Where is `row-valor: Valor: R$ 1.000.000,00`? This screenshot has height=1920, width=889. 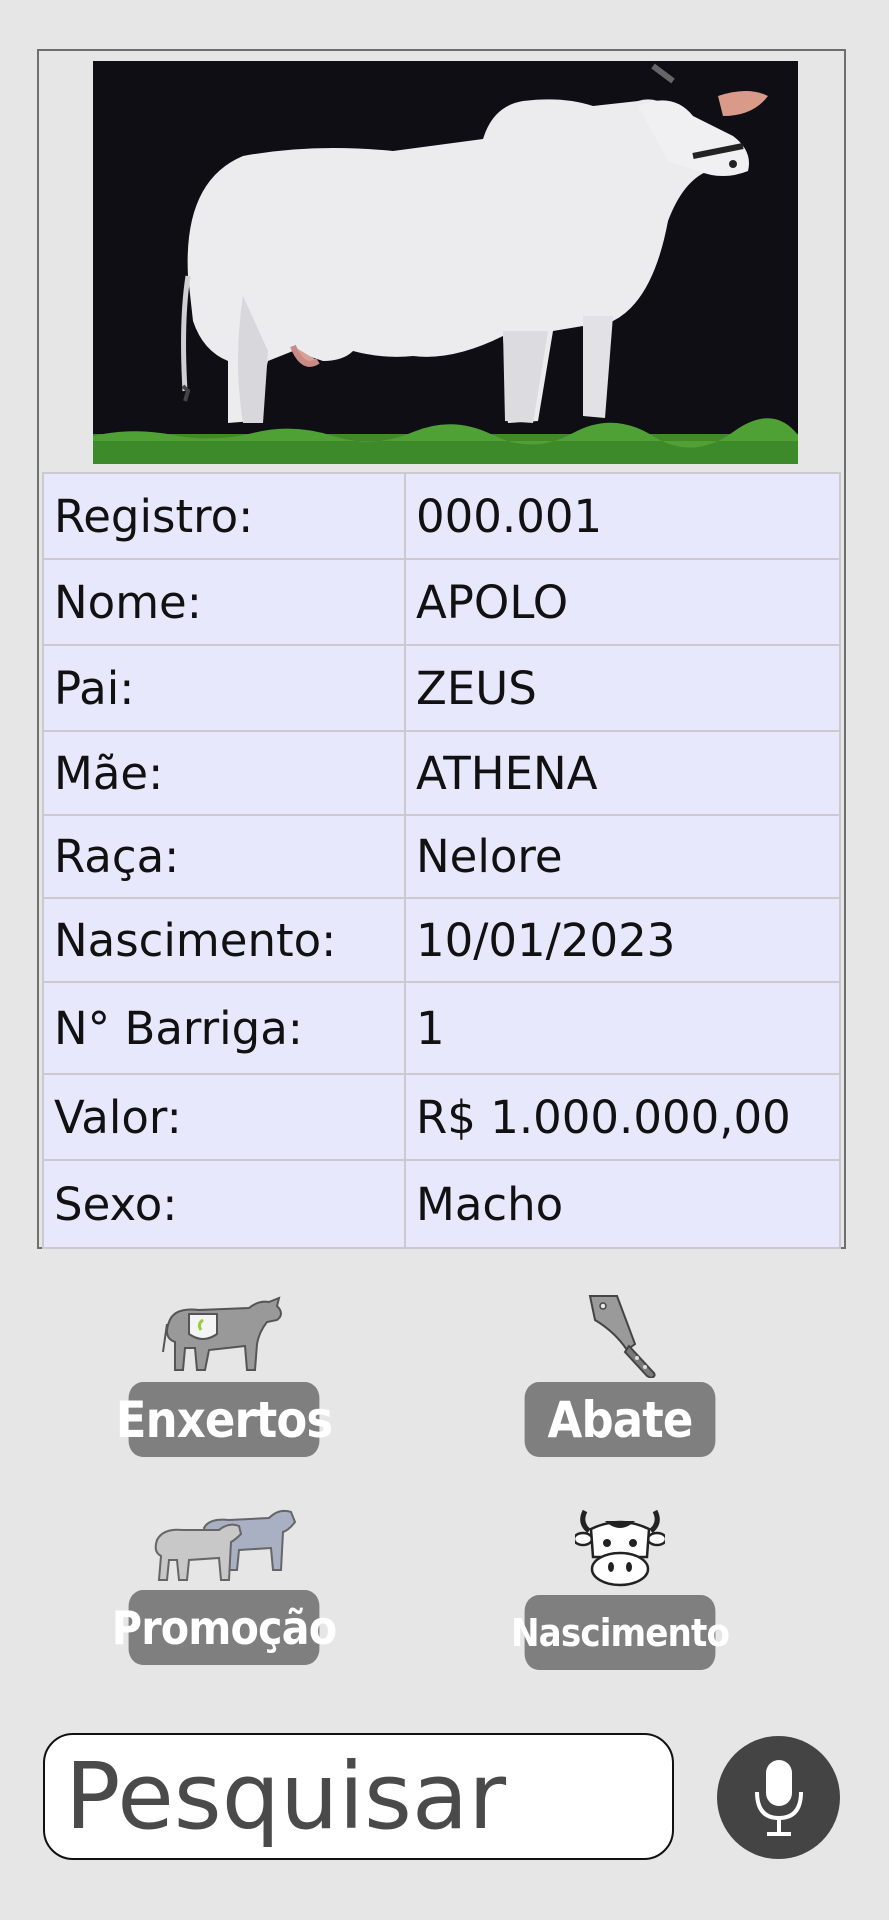
row-valor: Valor: R$ 1.000.000,00 is located at coordinates (441, 1117).